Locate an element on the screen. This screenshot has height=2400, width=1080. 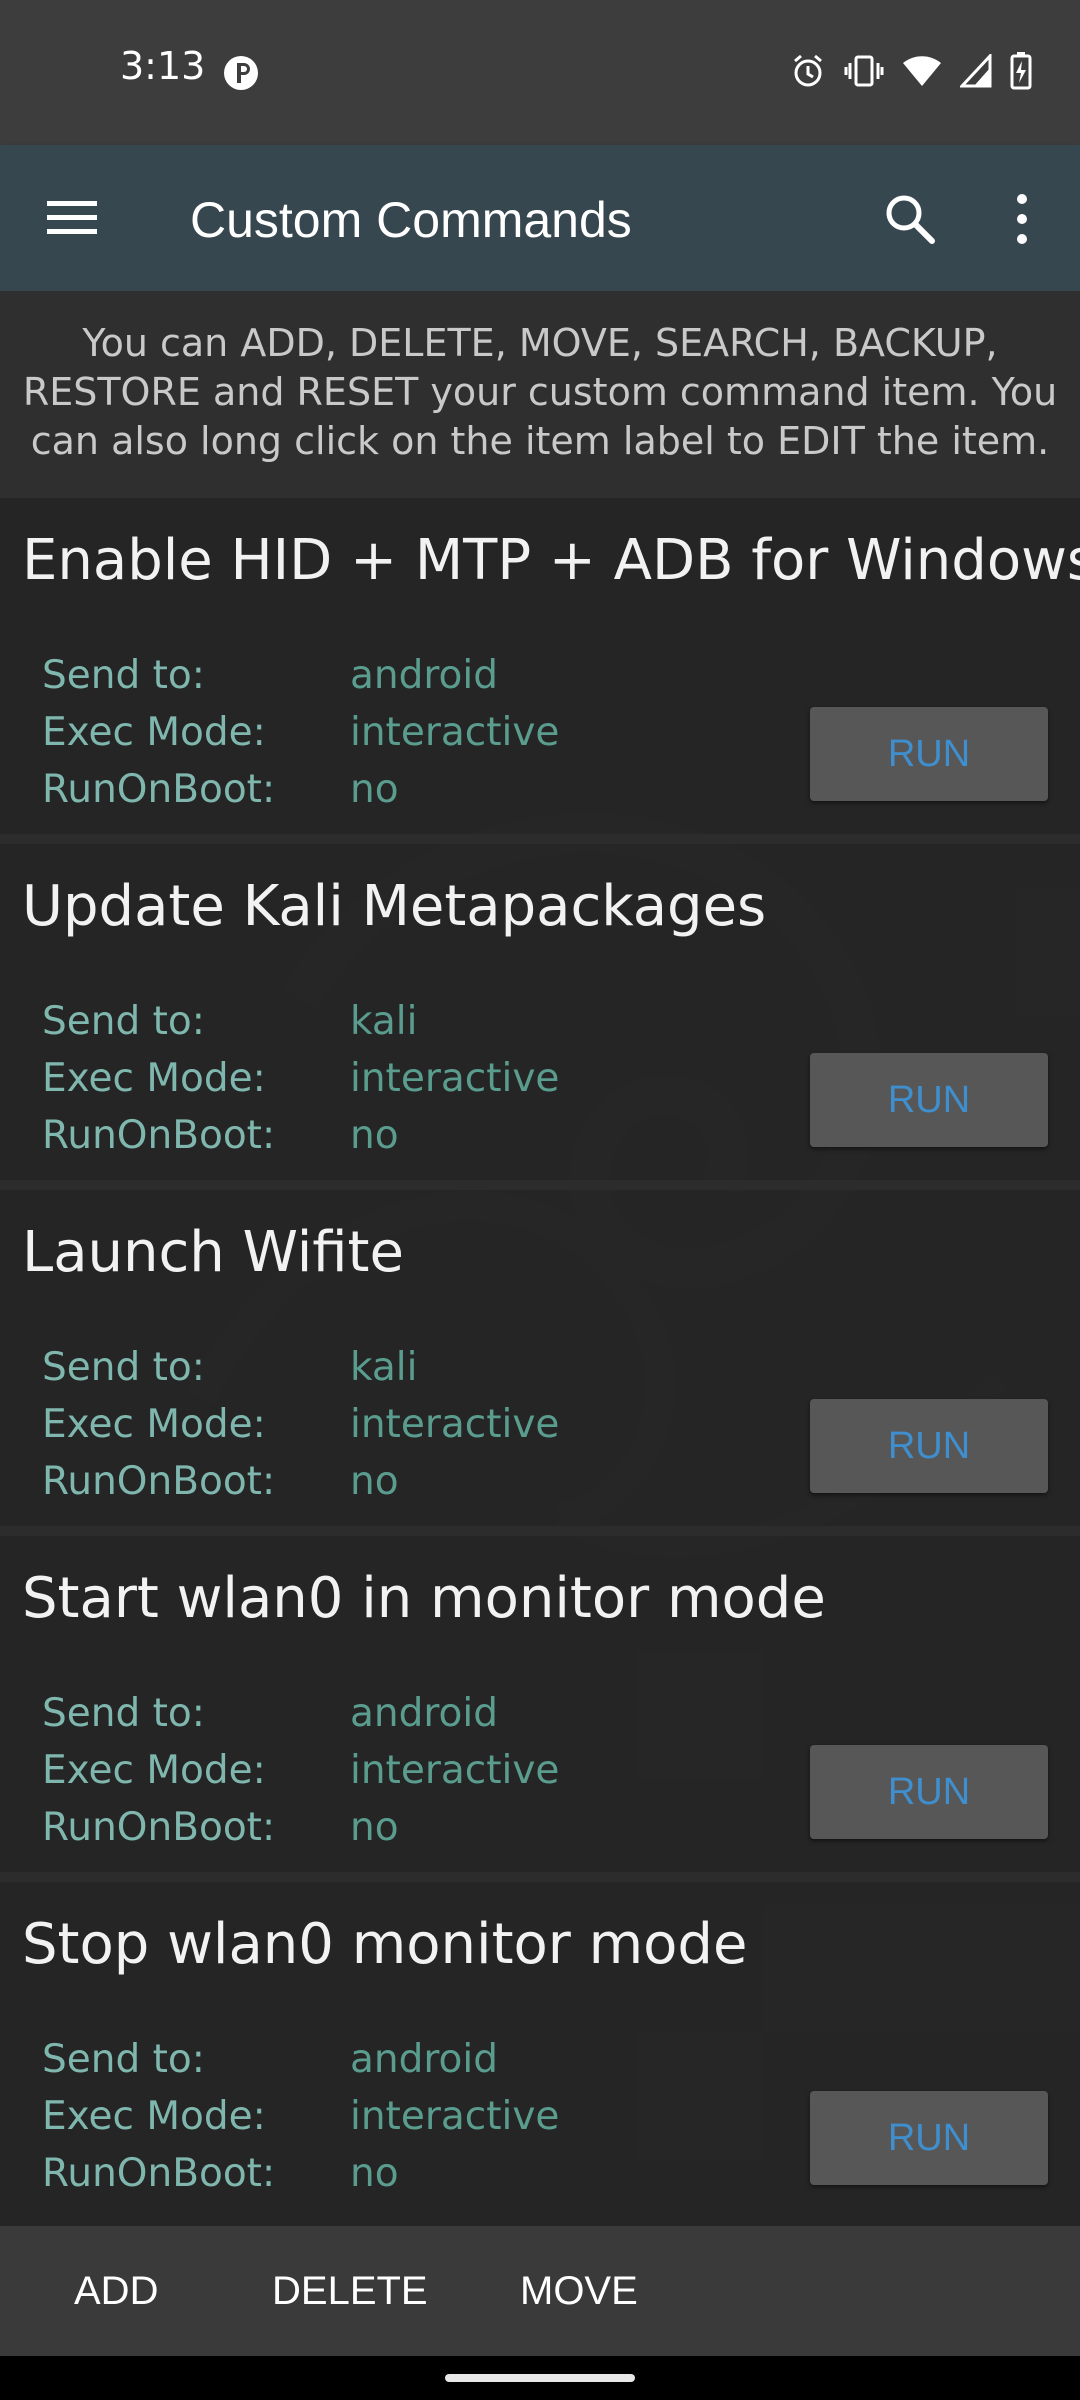
more-vert-icon is located at coordinates (1022, 219).